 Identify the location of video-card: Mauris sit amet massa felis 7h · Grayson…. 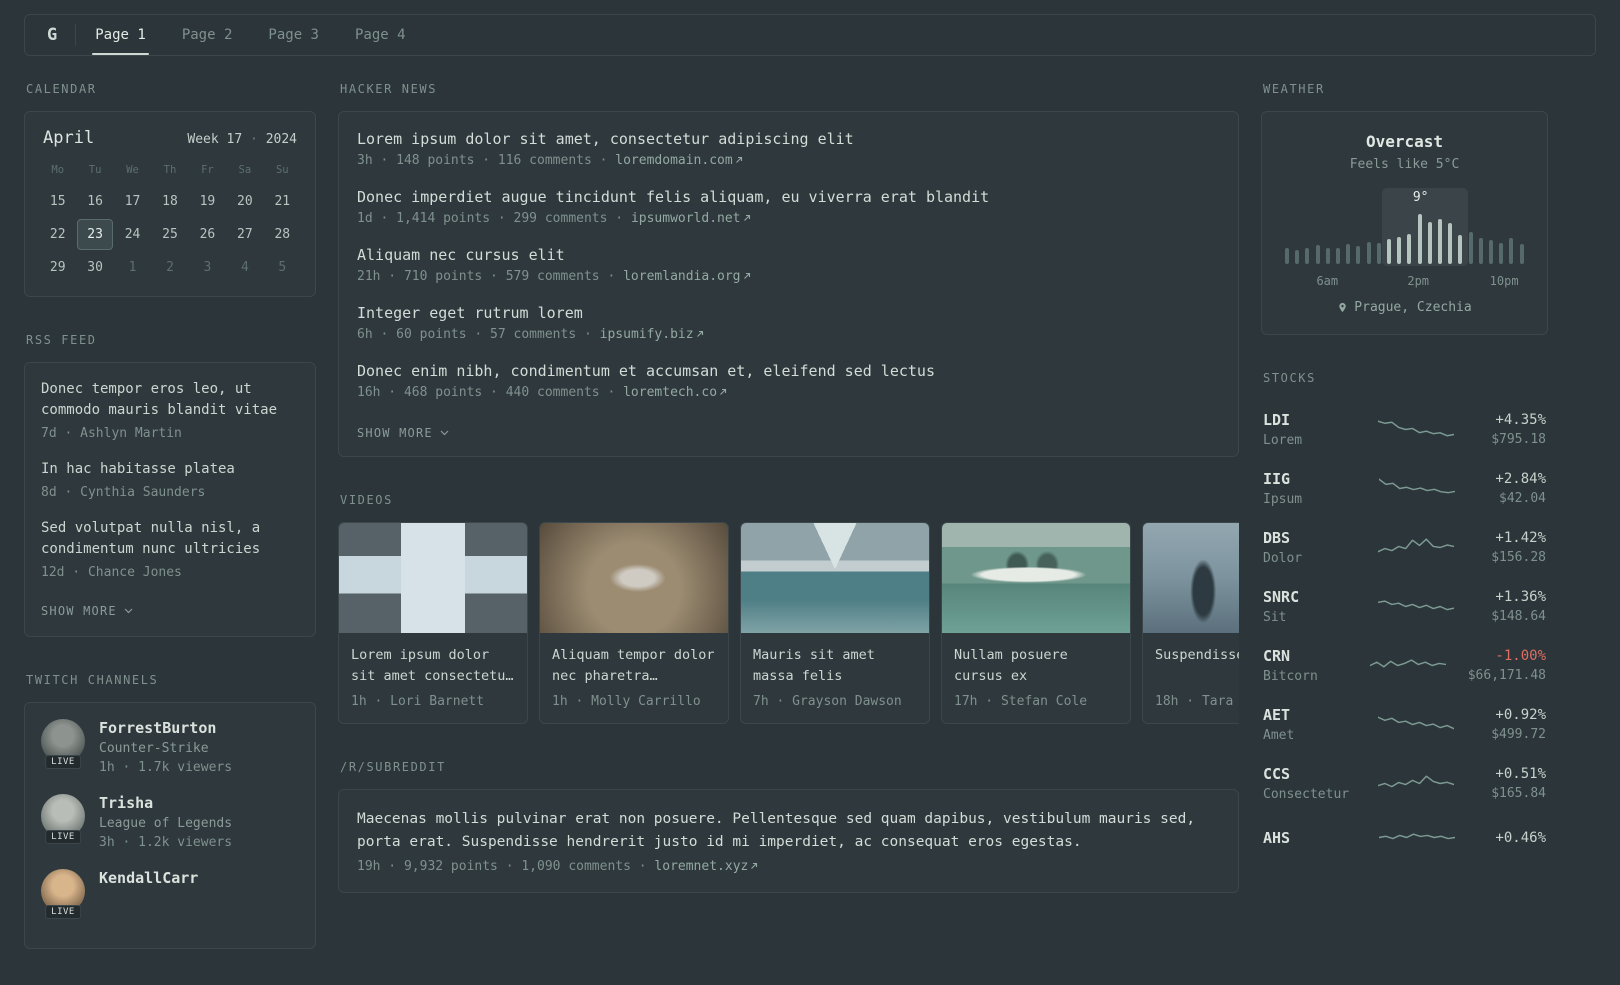
(835, 623).